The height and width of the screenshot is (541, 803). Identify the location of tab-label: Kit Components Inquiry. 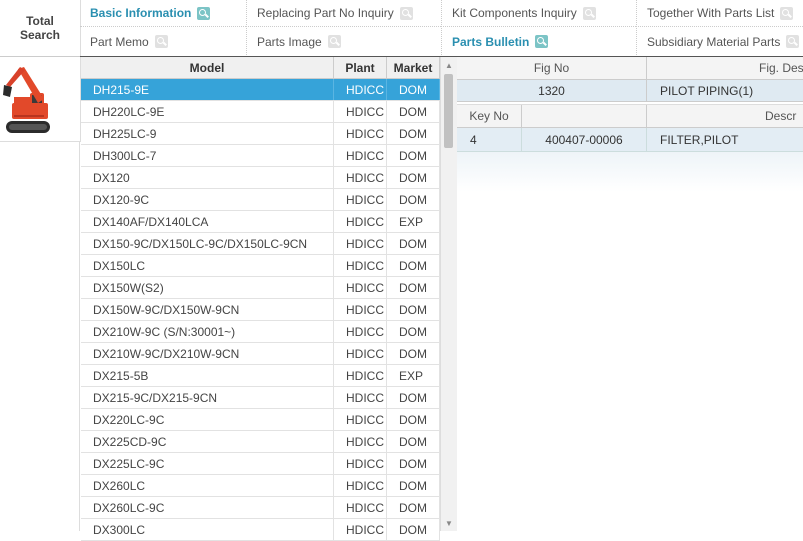
(514, 13).